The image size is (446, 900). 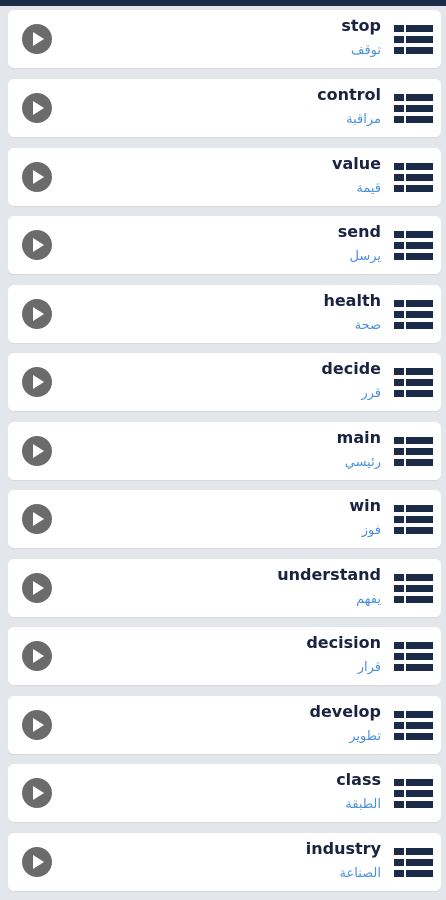 What do you see at coordinates (224, 108) in the screenshot?
I see `word-card: control مراقبة` at bounding box center [224, 108].